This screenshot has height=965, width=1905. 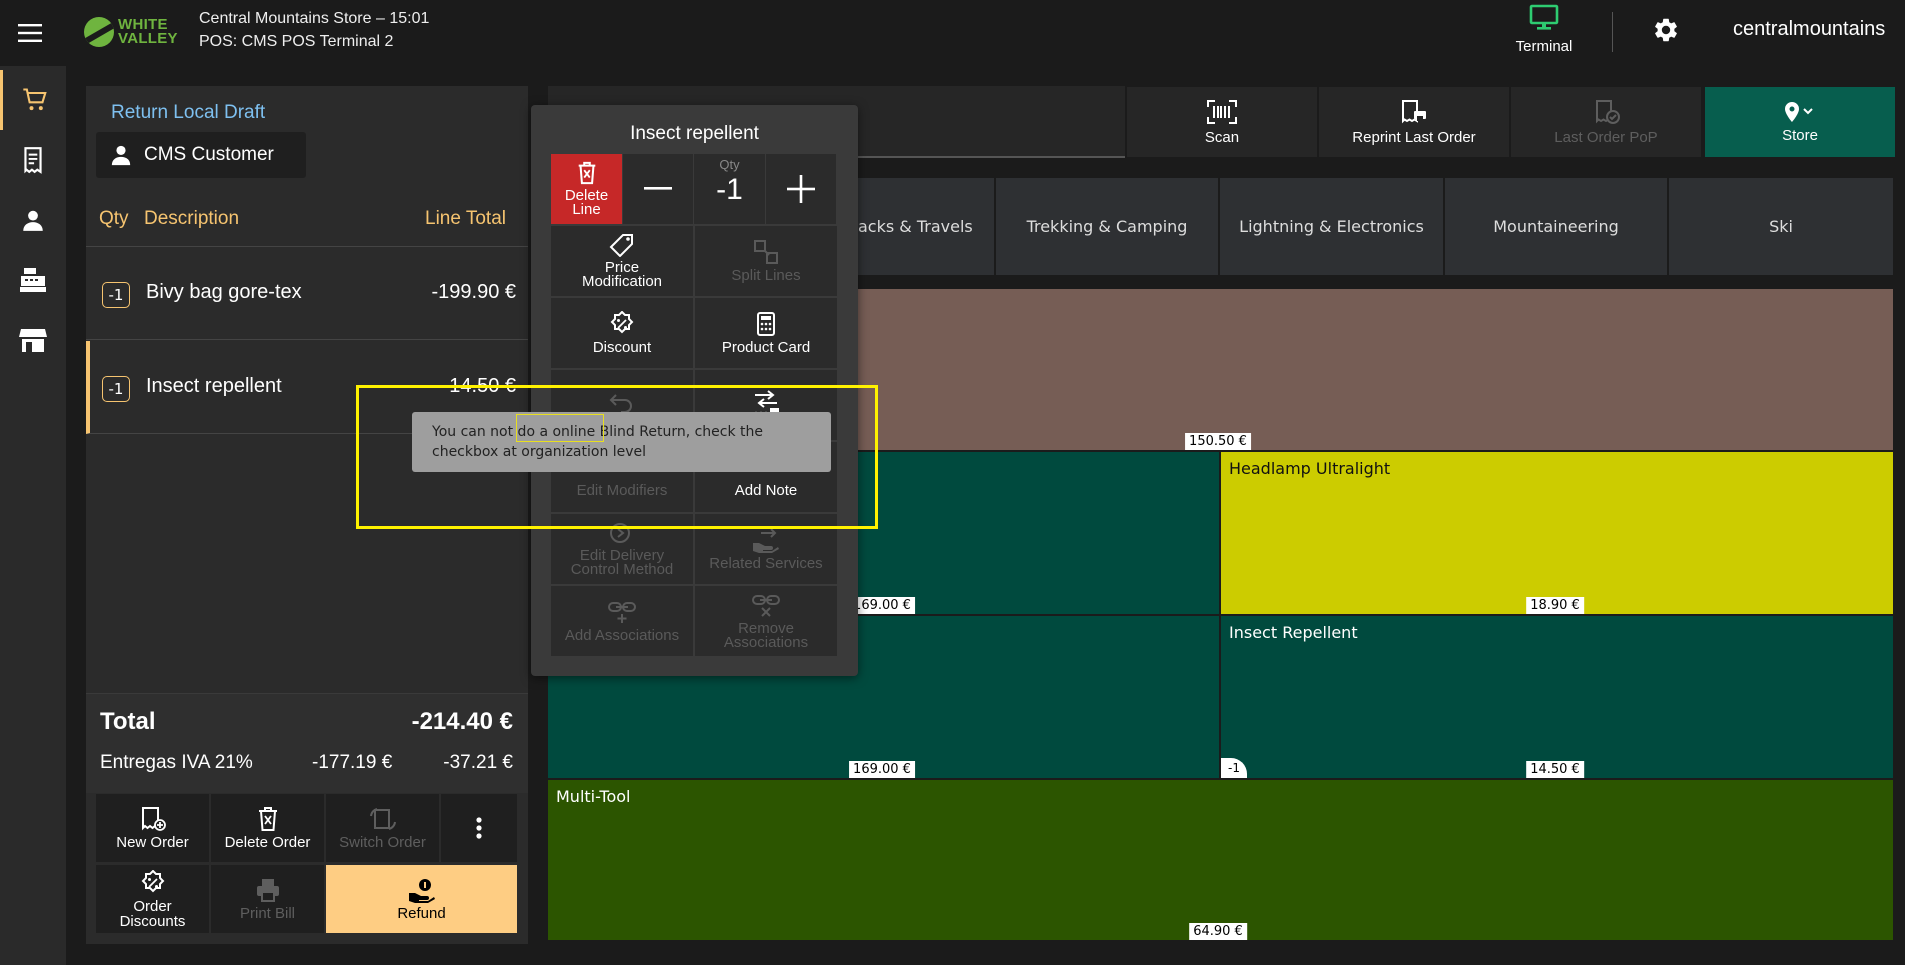 What do you see at coordinates (1218, 931) in the screenshot?
I see `product-price: 64.90 €` at bounding box center [1218, 931].